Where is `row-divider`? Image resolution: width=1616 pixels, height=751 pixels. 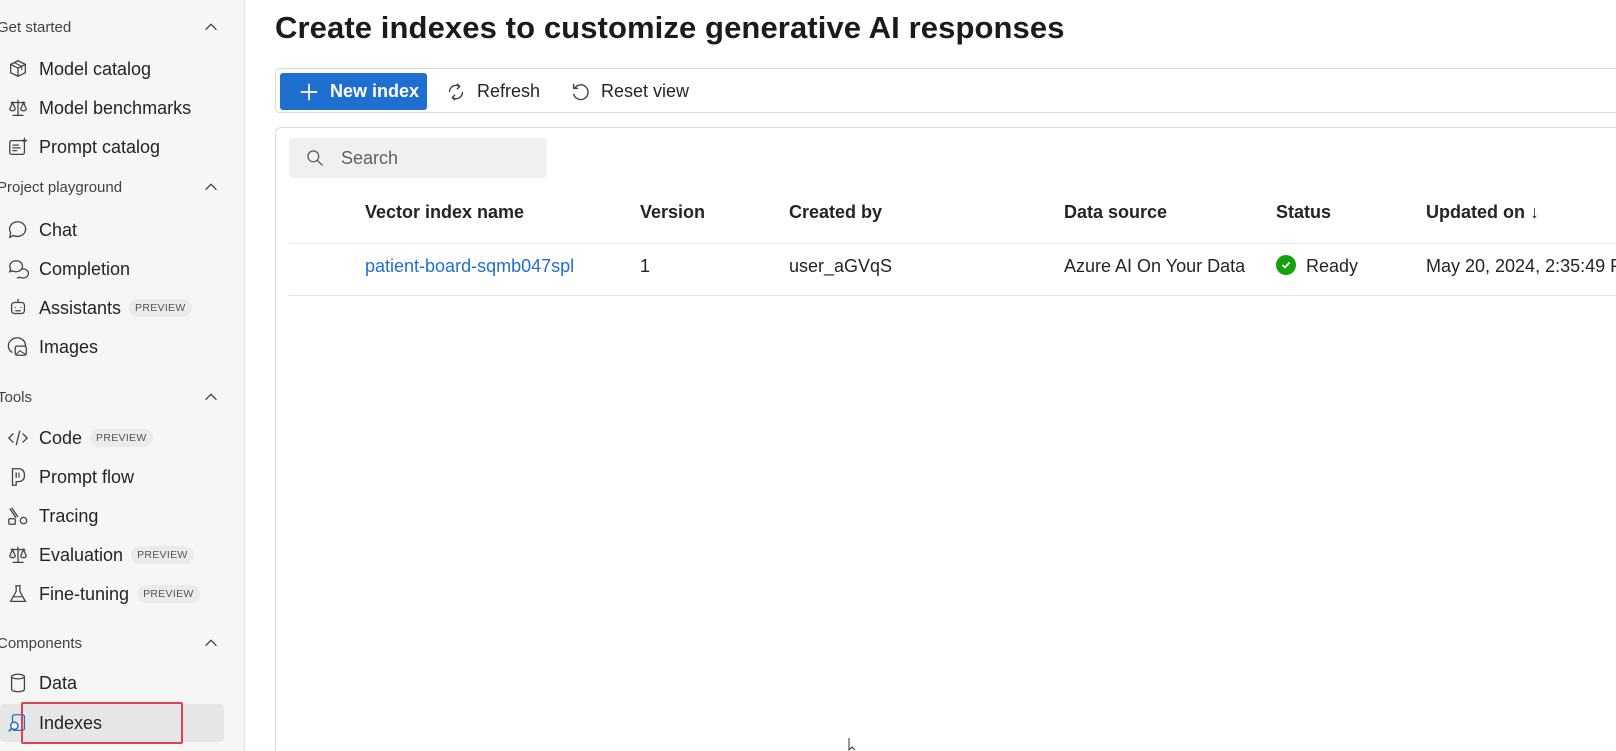
row-divider is located at coordinates (952, 295).